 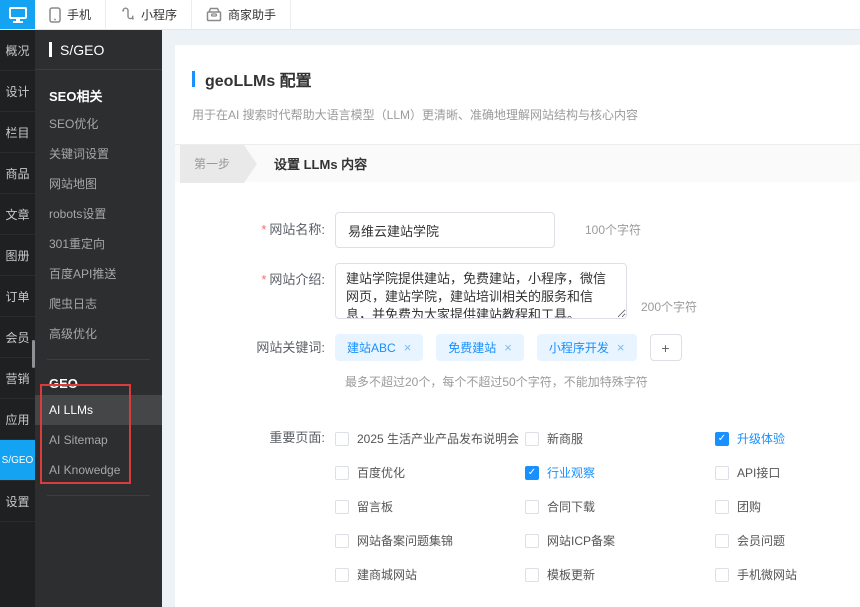 What do you see at coordinates (17, 296) in the screenshot?
I see `sidebar-item-订单: 订单` at bounding box center [17, 296].